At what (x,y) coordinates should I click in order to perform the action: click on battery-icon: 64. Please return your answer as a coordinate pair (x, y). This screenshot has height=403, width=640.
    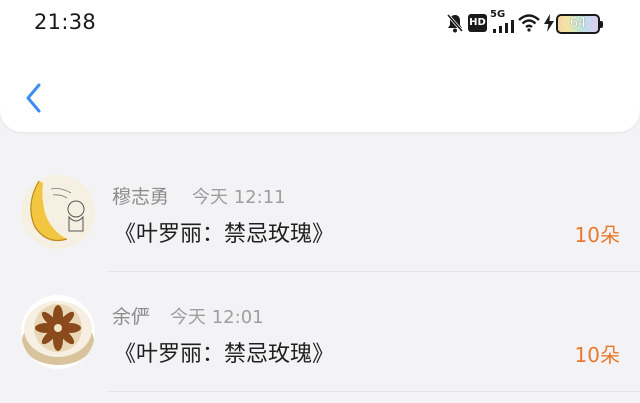
    Looking at the image, I should click on (579, 24).